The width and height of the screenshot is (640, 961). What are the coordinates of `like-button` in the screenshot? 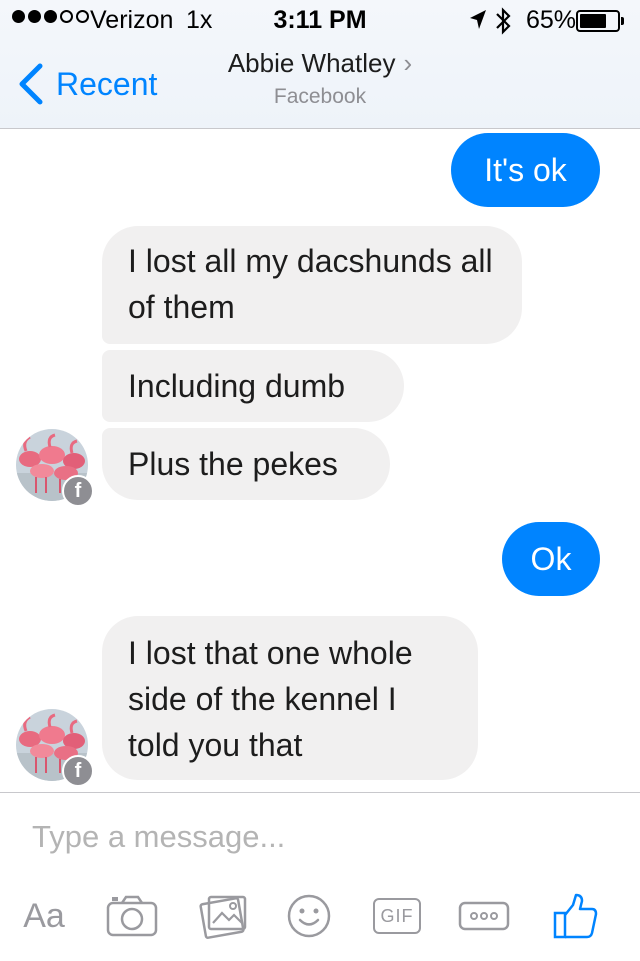 It's located at (577, 916).